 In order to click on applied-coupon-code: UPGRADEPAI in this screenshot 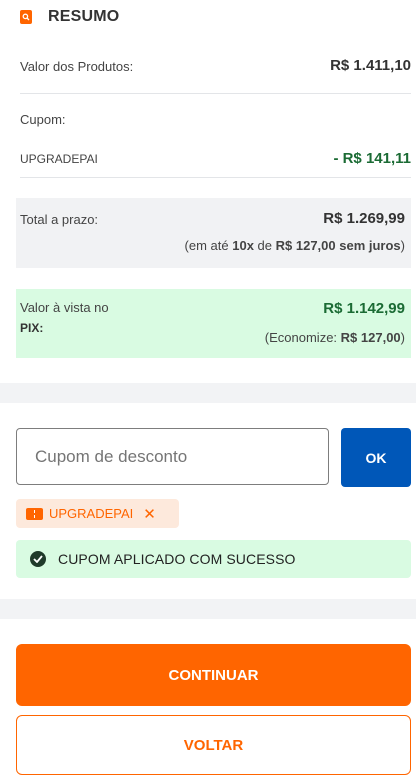, I will do `click(91, 513)`.